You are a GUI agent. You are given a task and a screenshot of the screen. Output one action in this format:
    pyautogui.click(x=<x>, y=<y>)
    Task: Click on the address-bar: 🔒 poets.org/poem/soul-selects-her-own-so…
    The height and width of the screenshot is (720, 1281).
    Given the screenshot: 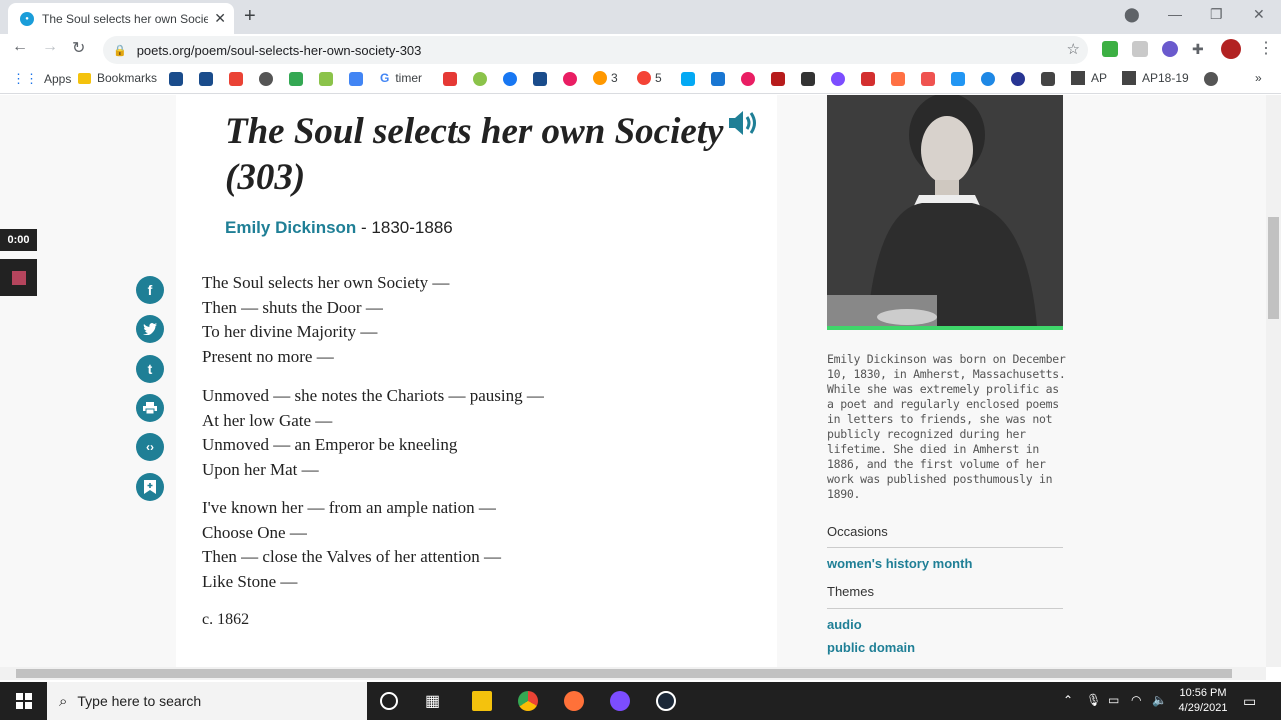 What is the action you would take?
    pyautogui.click(x=595, y=50)
    